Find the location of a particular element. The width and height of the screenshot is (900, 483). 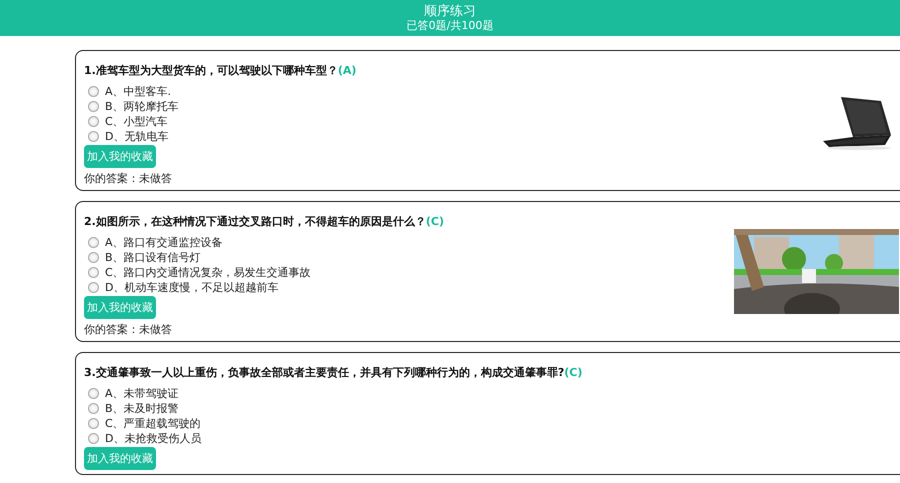

option: A、未带驾驶证 is located at coordinates (133, 393).